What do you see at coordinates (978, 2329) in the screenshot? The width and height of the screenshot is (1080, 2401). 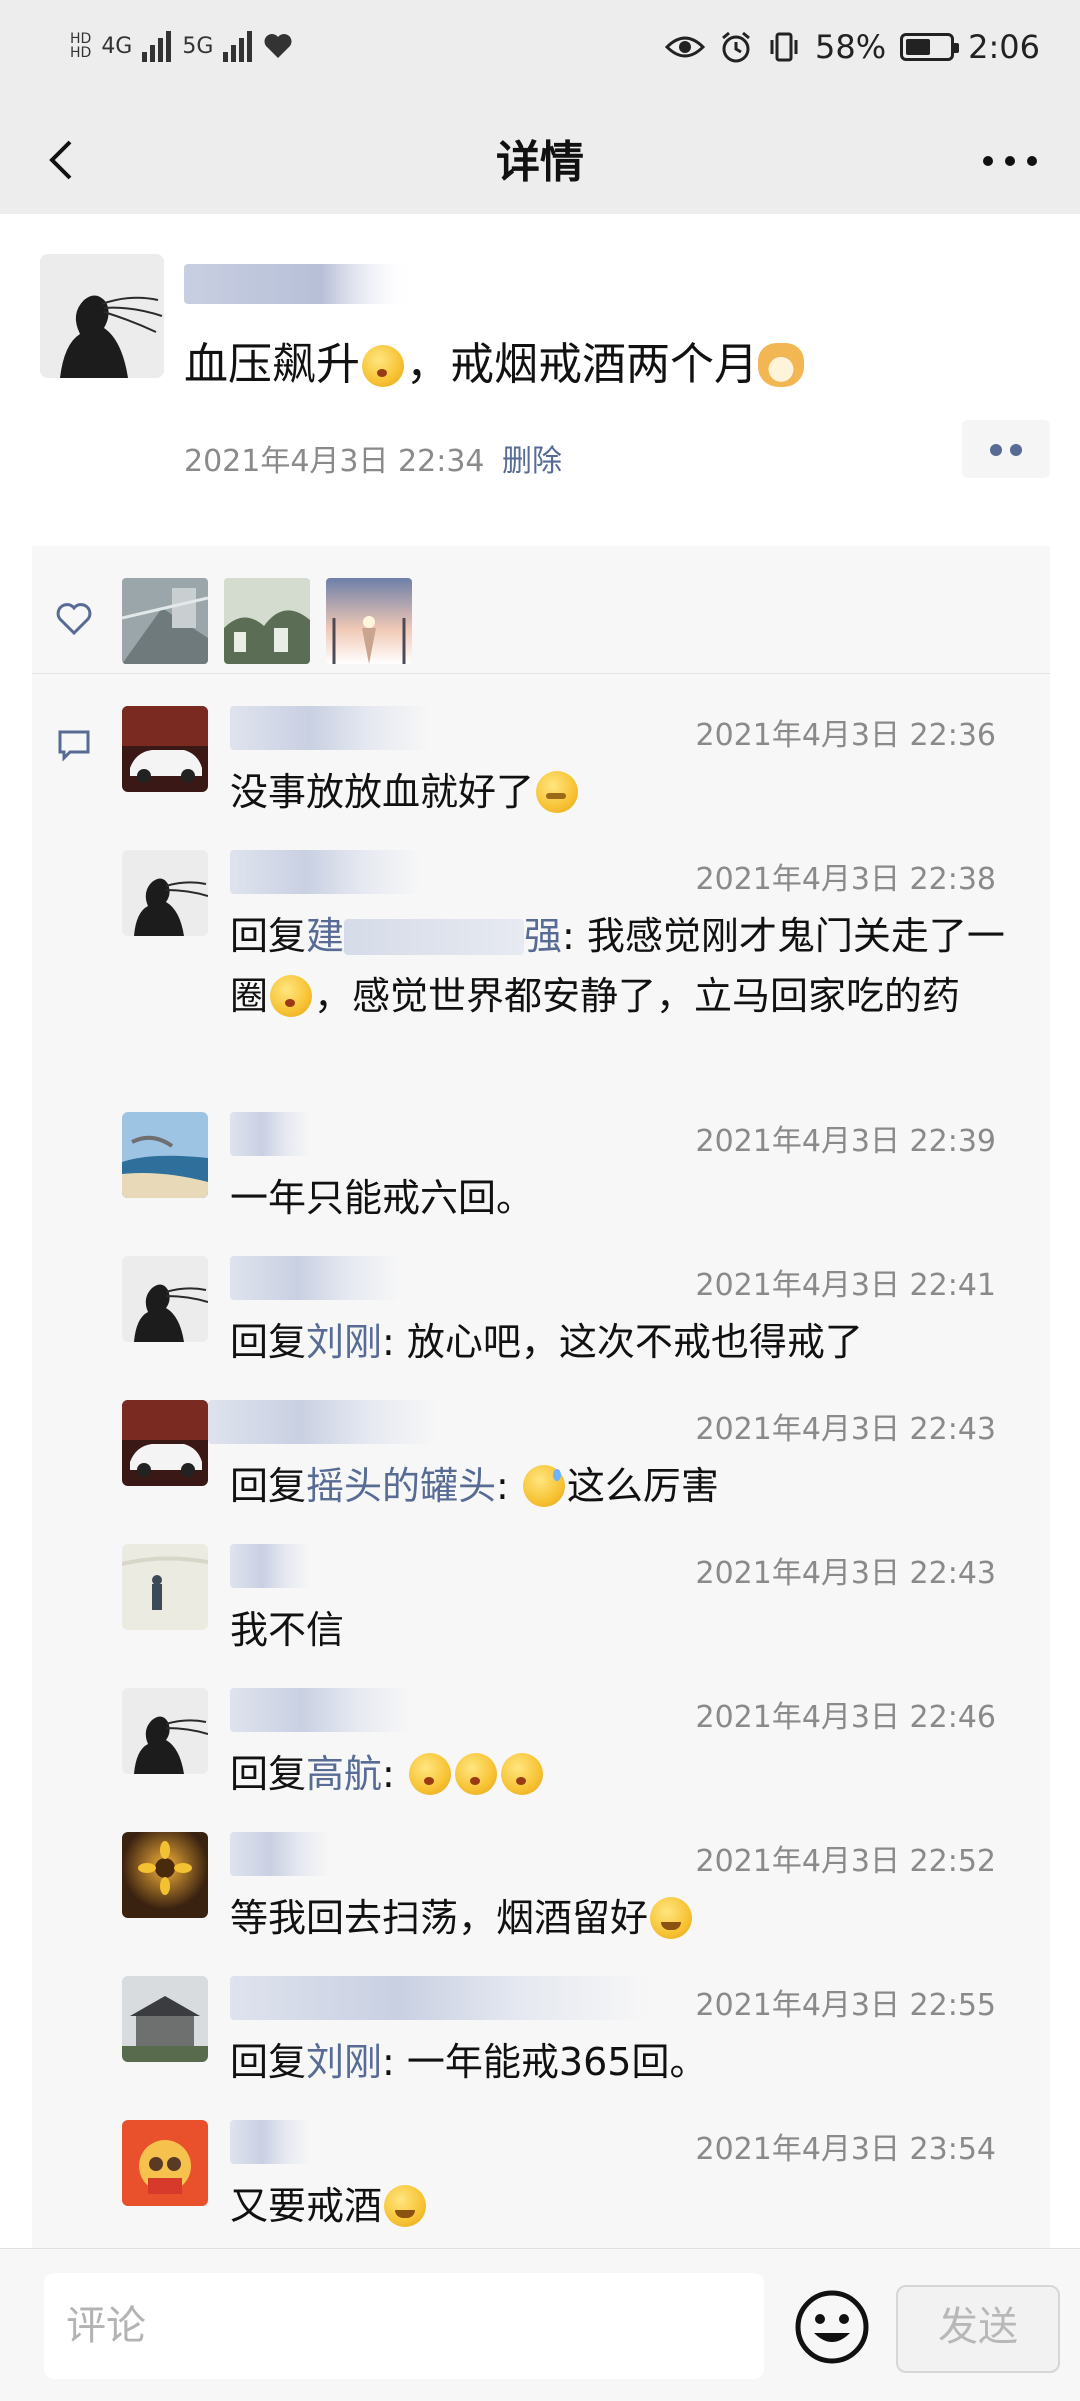 I see `send-button: 发送` at bounding box center [978, 2329].